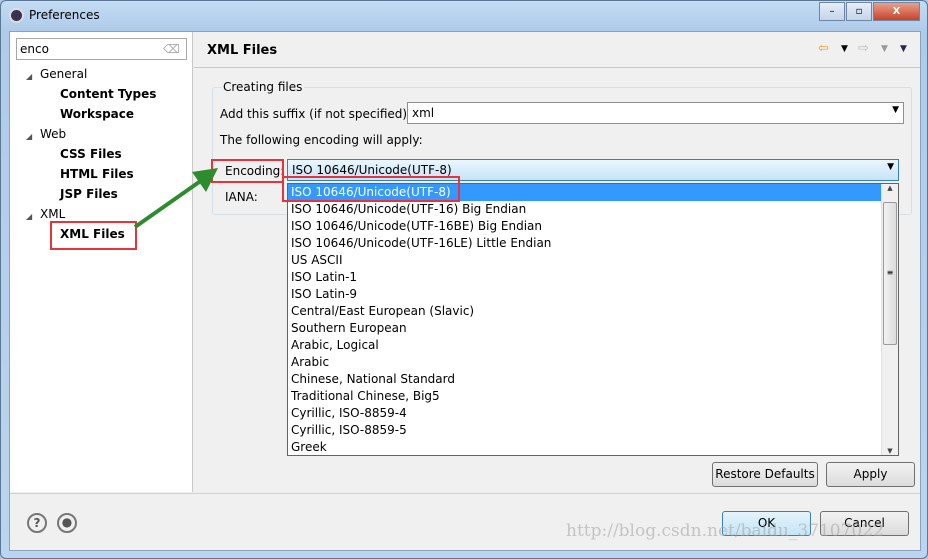 The image size is (928, 559). What do you see at coordinates (844, 49) in the screenshot?
I see `back-menu-icon: ▼` at bounding box center [844, 49].